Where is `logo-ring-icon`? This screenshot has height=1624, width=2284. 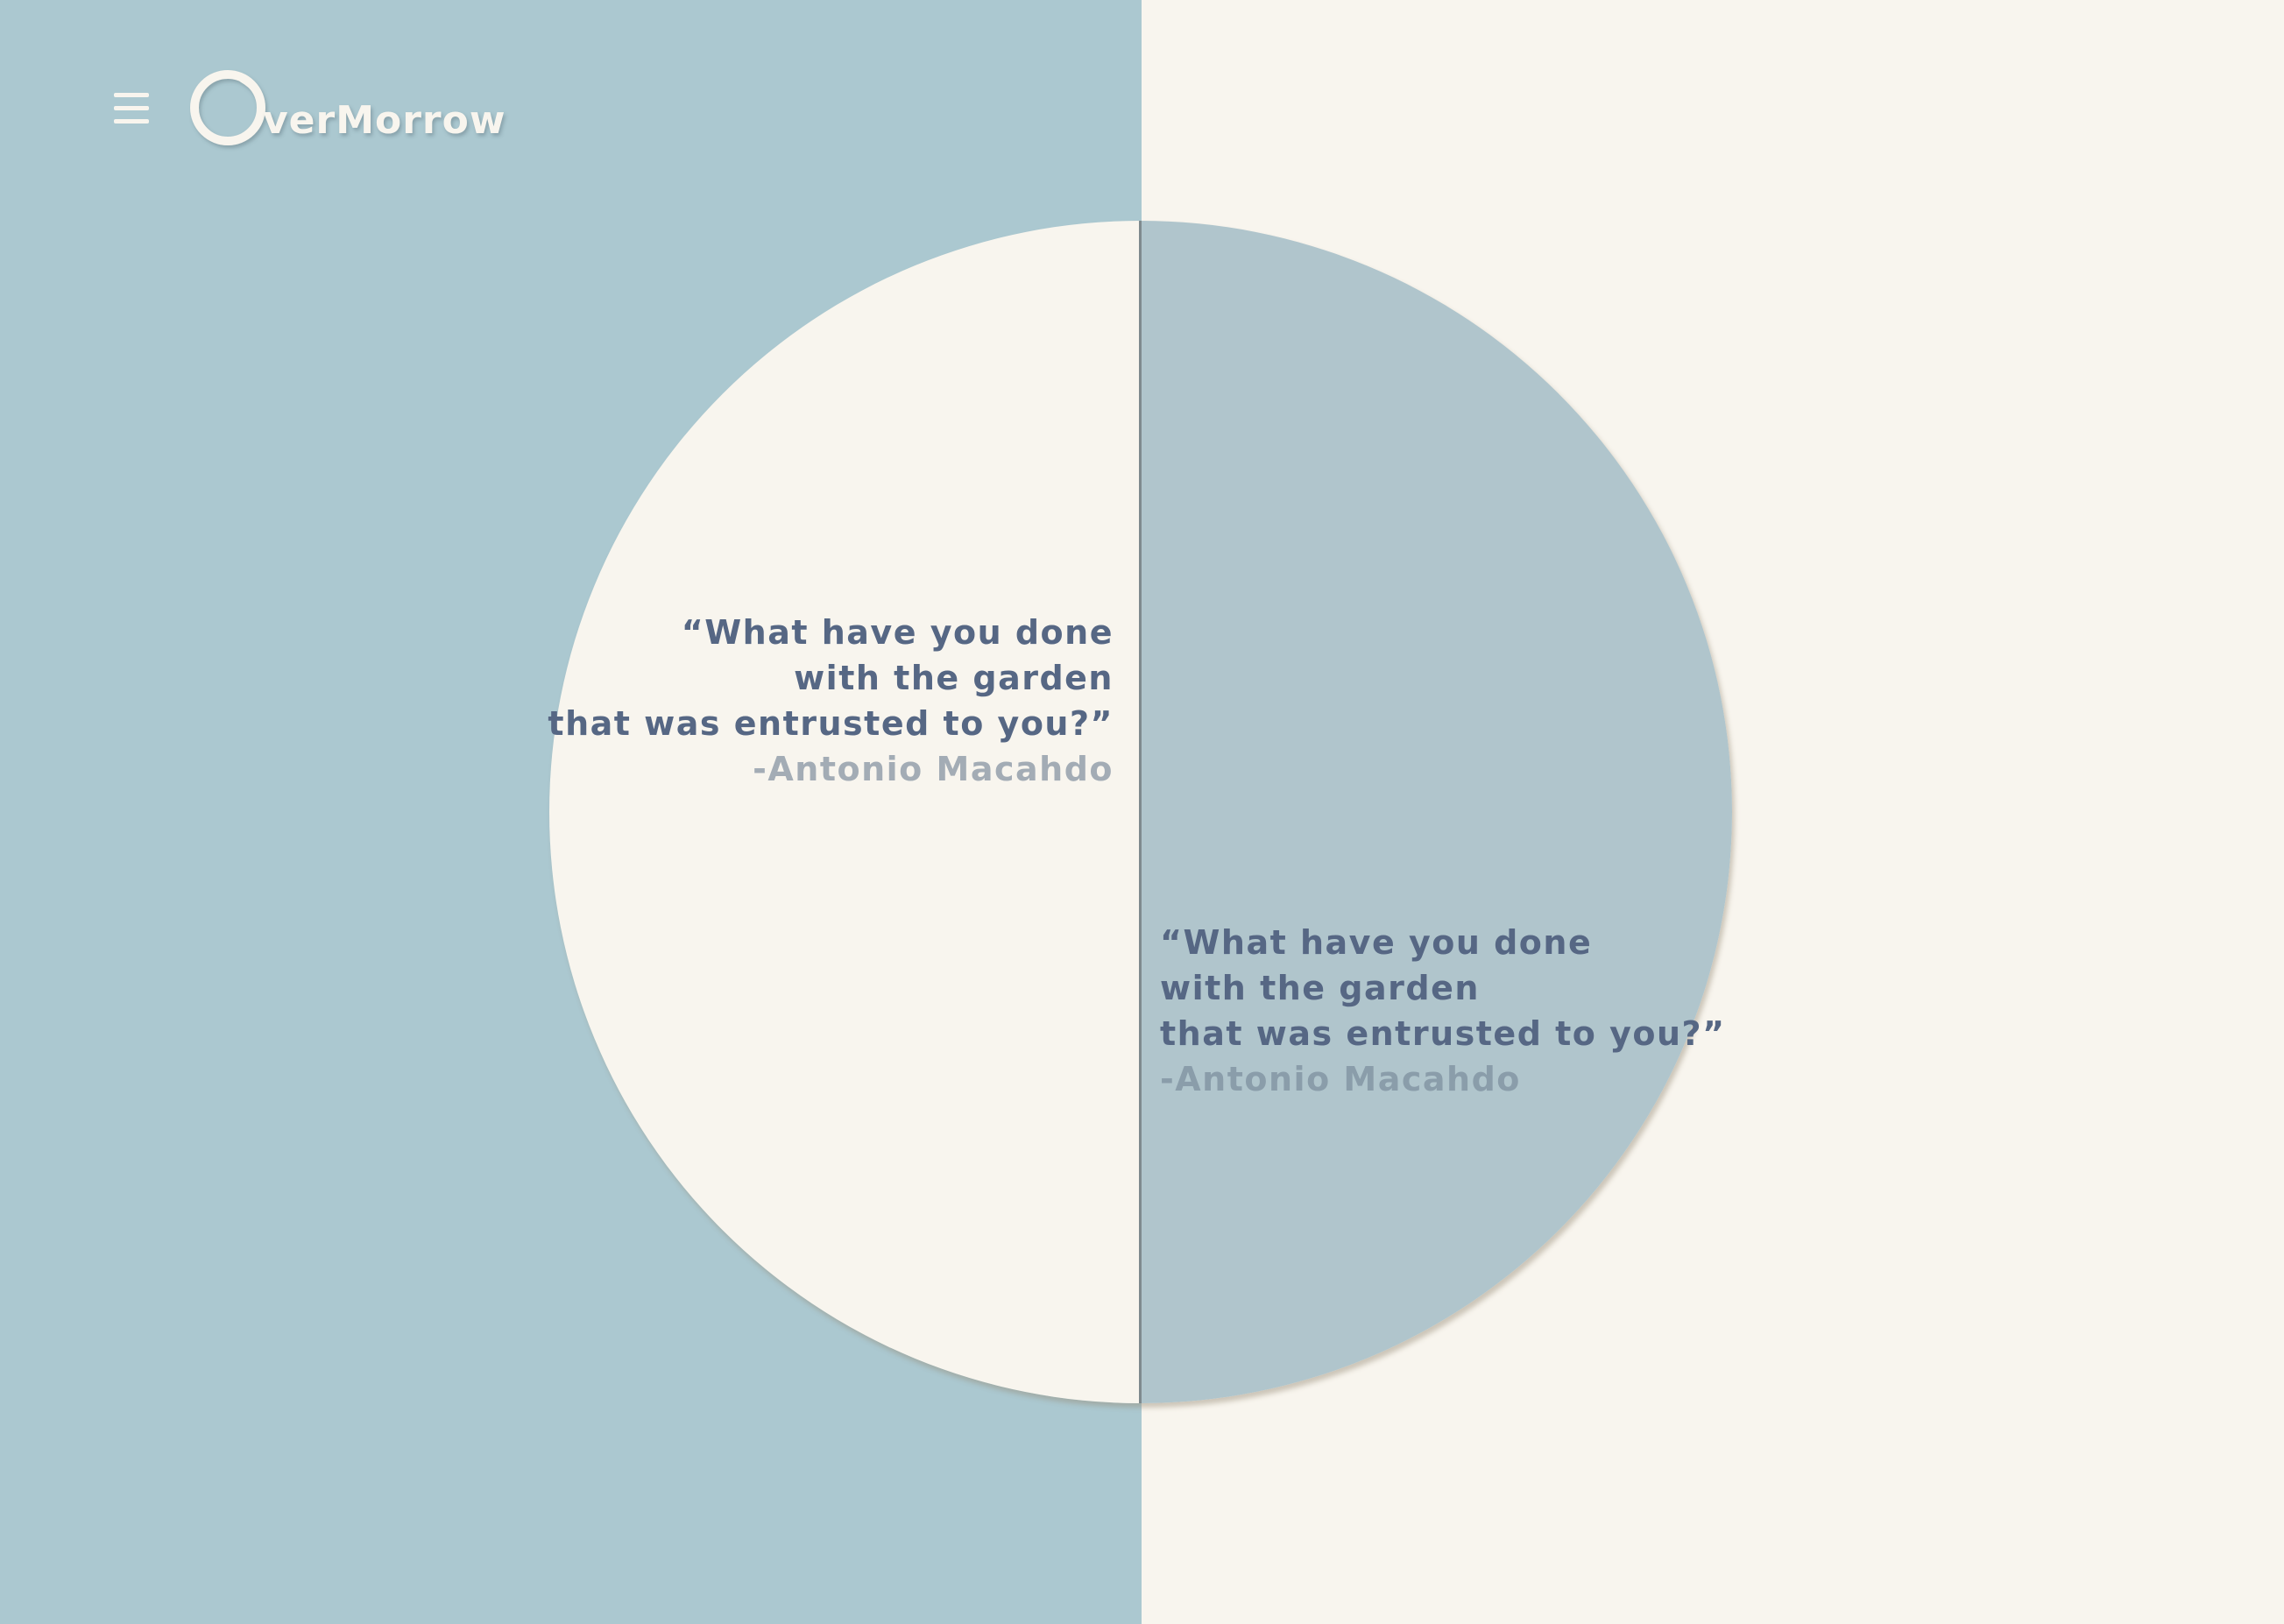
logo-ring-icon is located at coordinates (228, 107).